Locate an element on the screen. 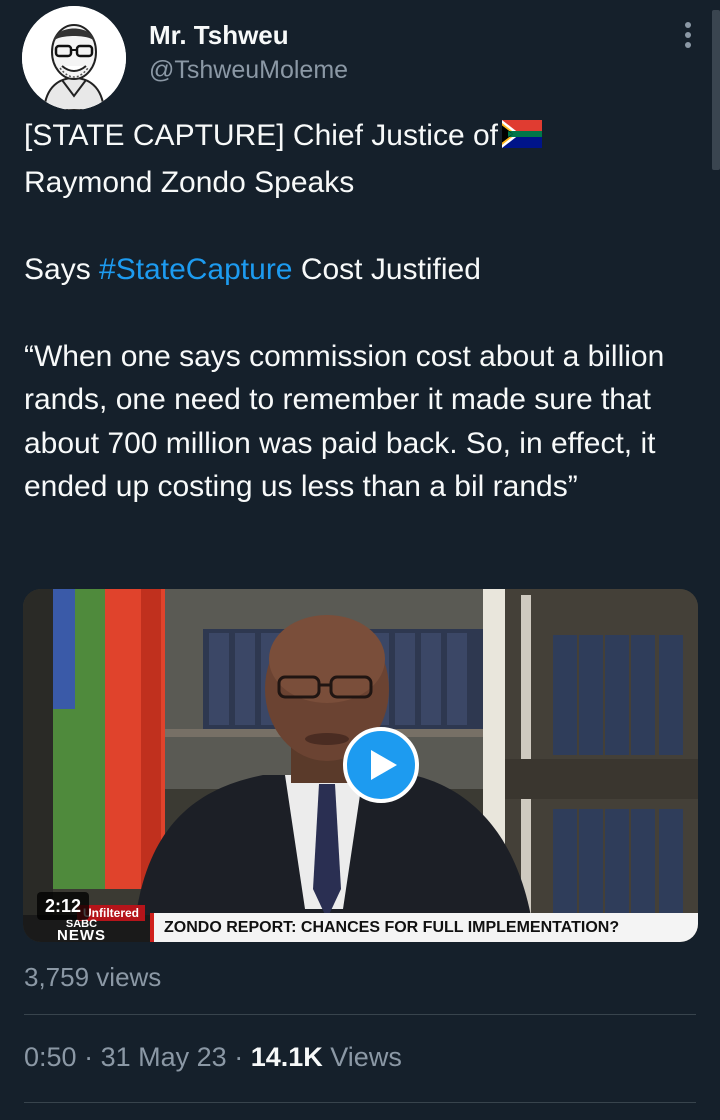 The image size is (720, 1120). south-africa-flag-icon is located at coordinates (522, 139).